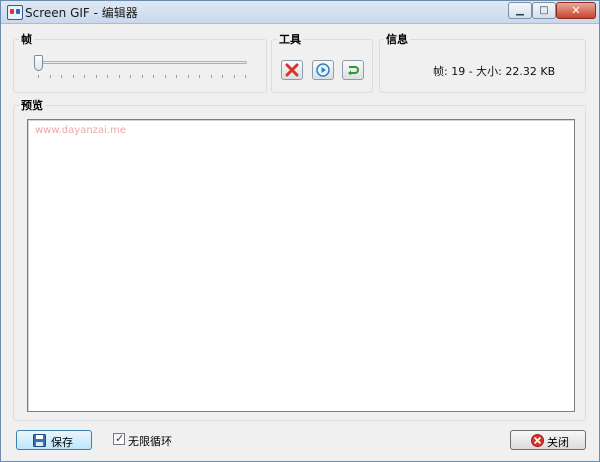 The image size is (600, 462). What do you see at coordinates (494, 71) in the screenshot?
I see `frame-size-info: 帧: 19 - 大小: 22.32 KB` at bounding box center [494, 71].